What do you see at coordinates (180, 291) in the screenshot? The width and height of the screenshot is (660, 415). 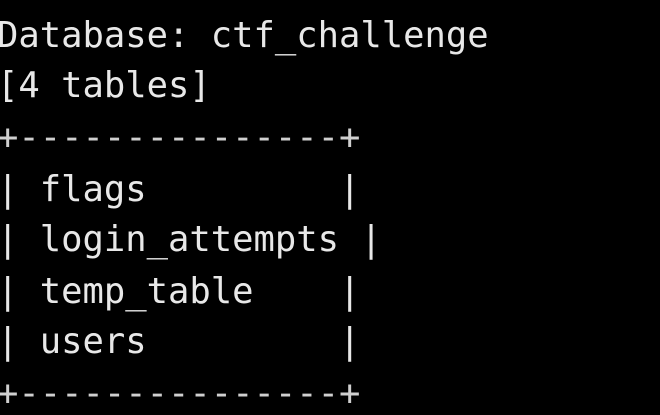 I see `table-row-temp-table: | temp_table |` at bounding box center [180, 291].